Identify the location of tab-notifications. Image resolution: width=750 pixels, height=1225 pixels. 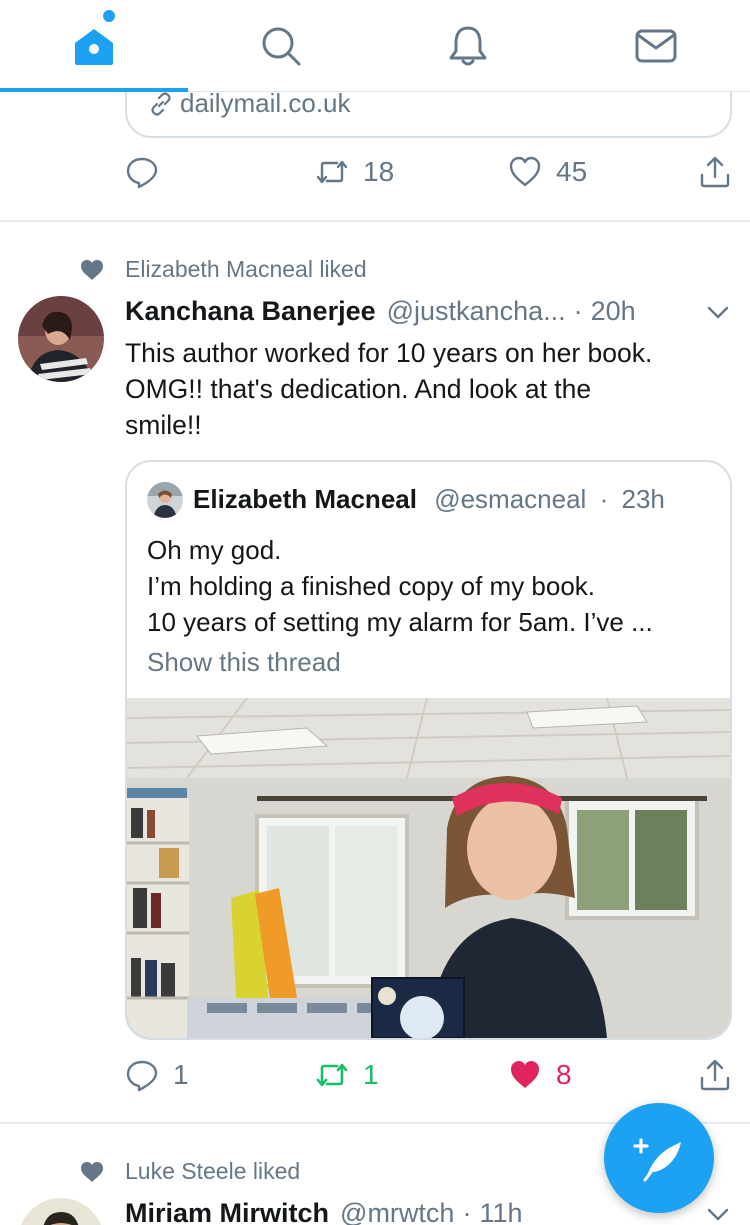
(467, 46).